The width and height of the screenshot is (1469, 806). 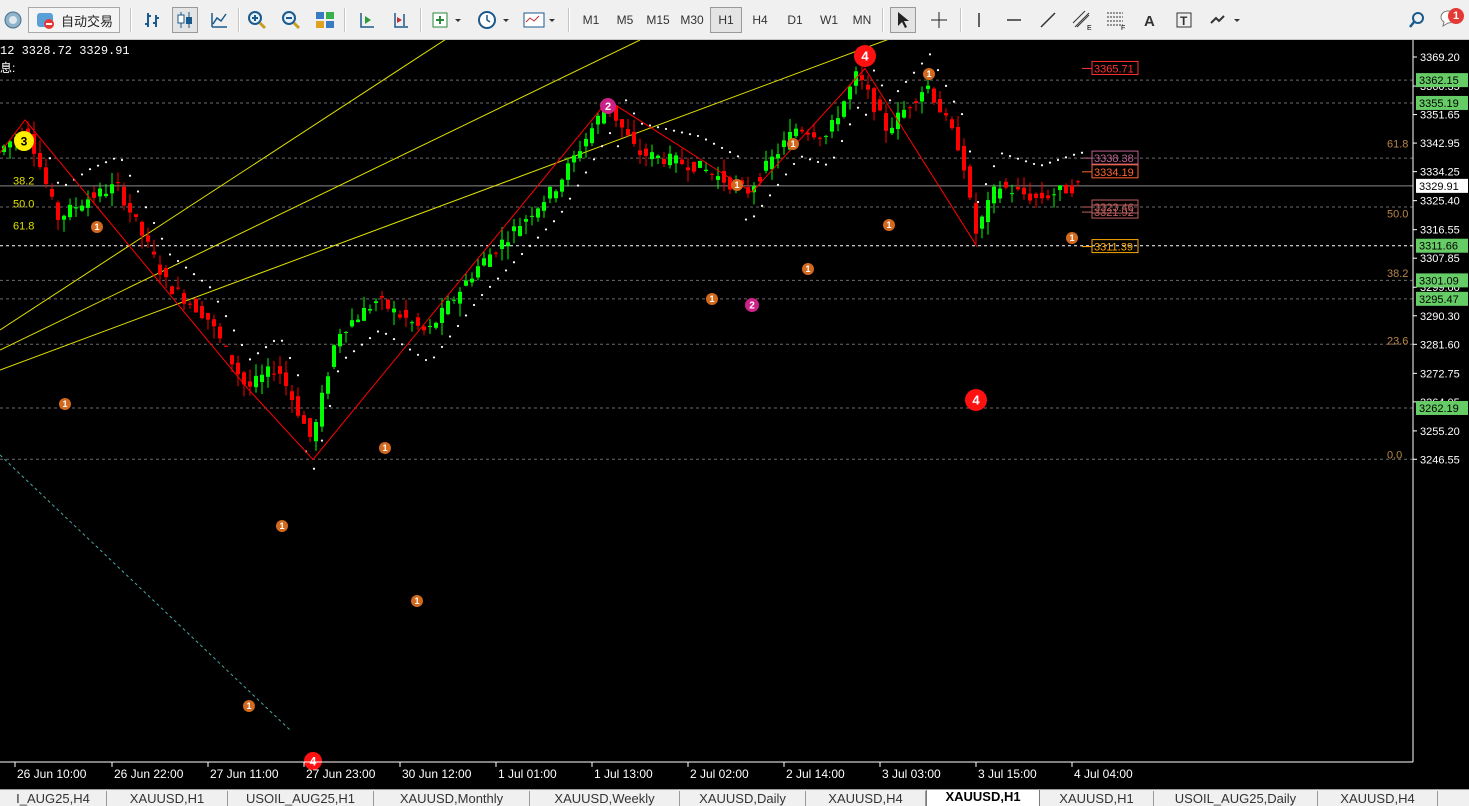 What do you see at coordinates (625, 20) in the screenshot?
I see `timeframe-m5: M5` at bounding box center [625, 20].